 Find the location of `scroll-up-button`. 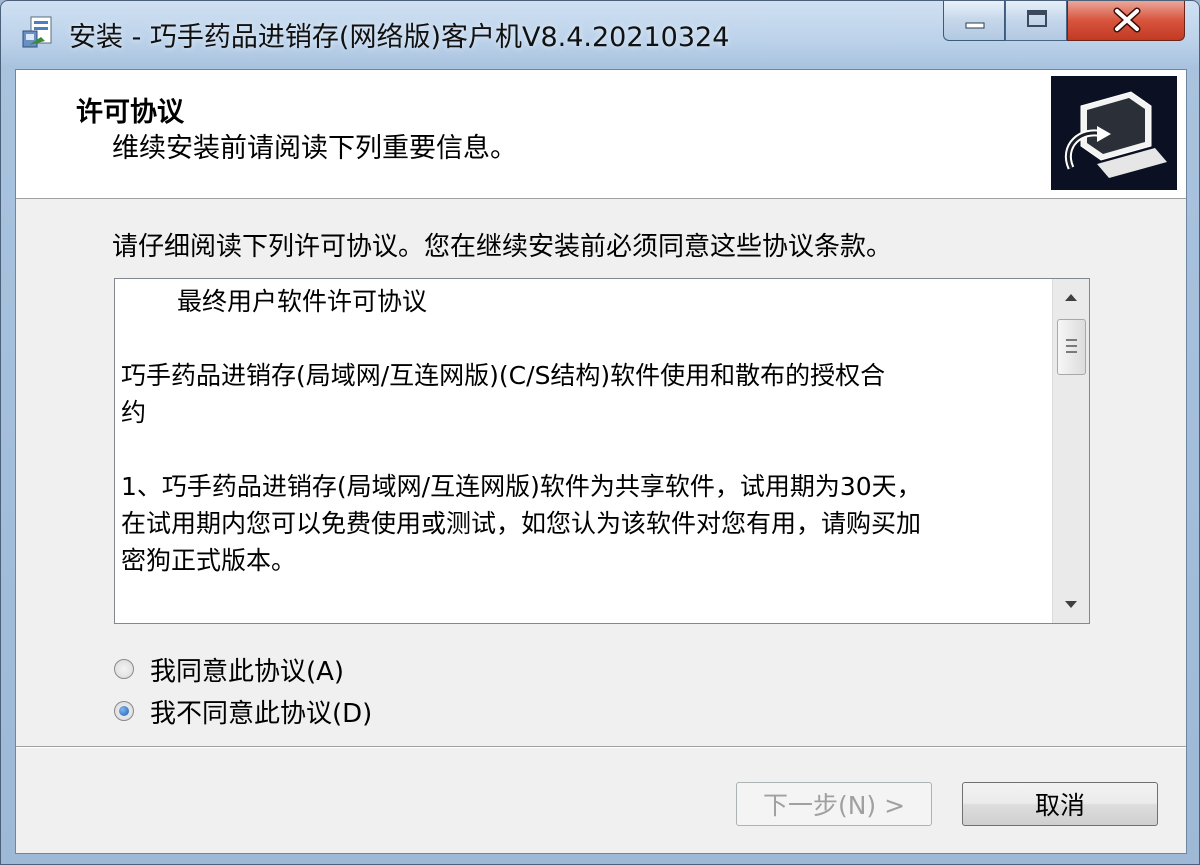

scroll-up-button is located at coordinates (1071, 297).